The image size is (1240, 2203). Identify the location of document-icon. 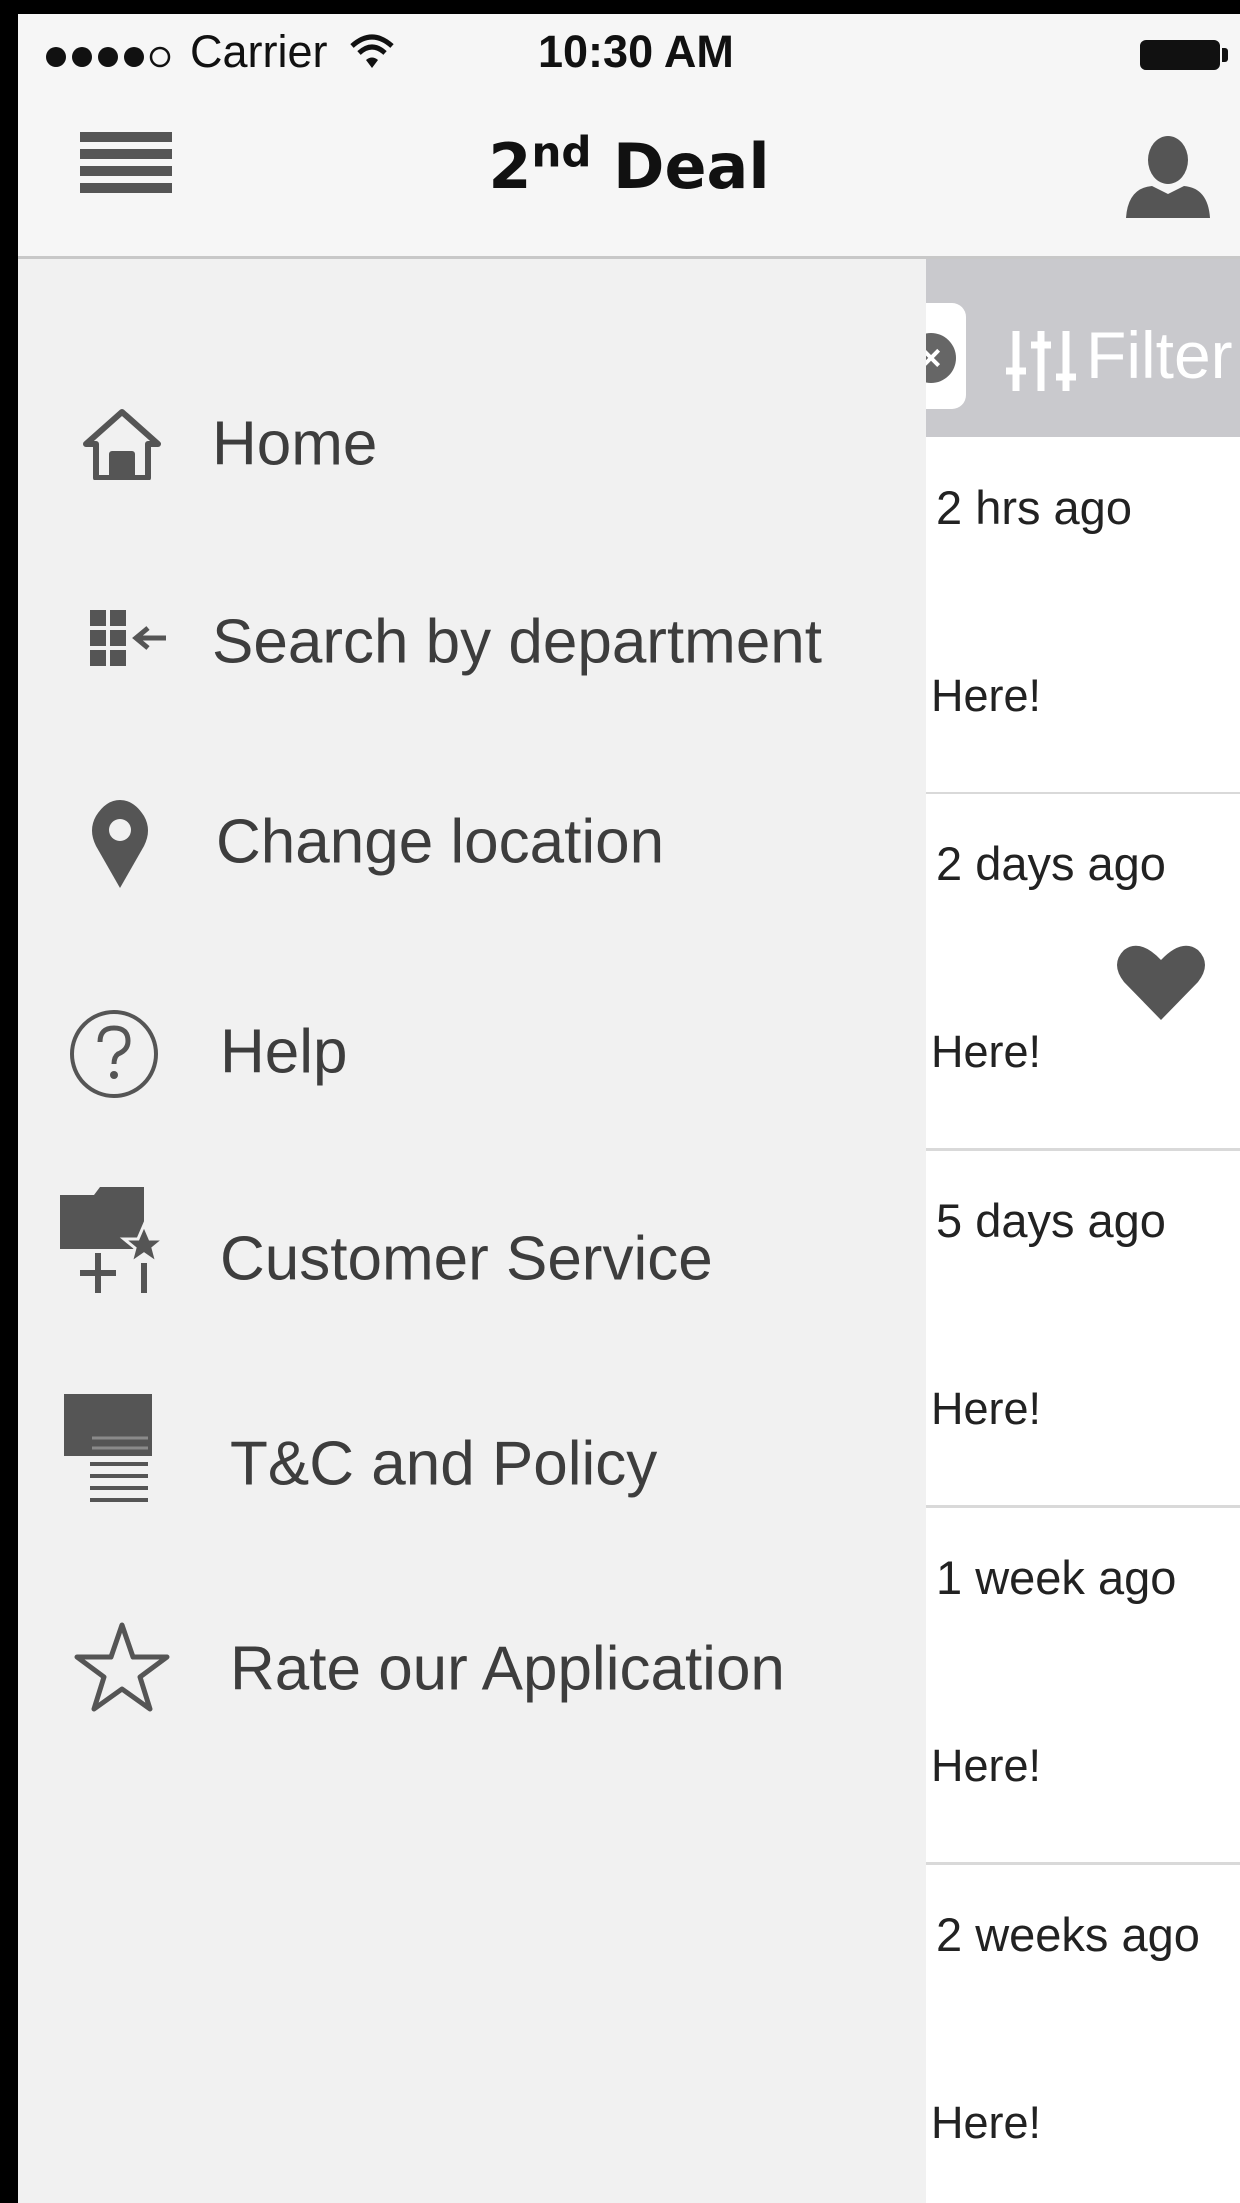
(108, 1448).